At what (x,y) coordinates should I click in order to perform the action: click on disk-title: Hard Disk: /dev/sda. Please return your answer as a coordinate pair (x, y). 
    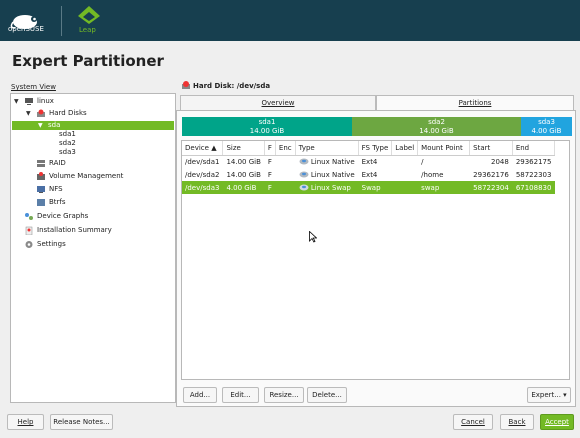
    Looking at the image, I should click on (232, 86).